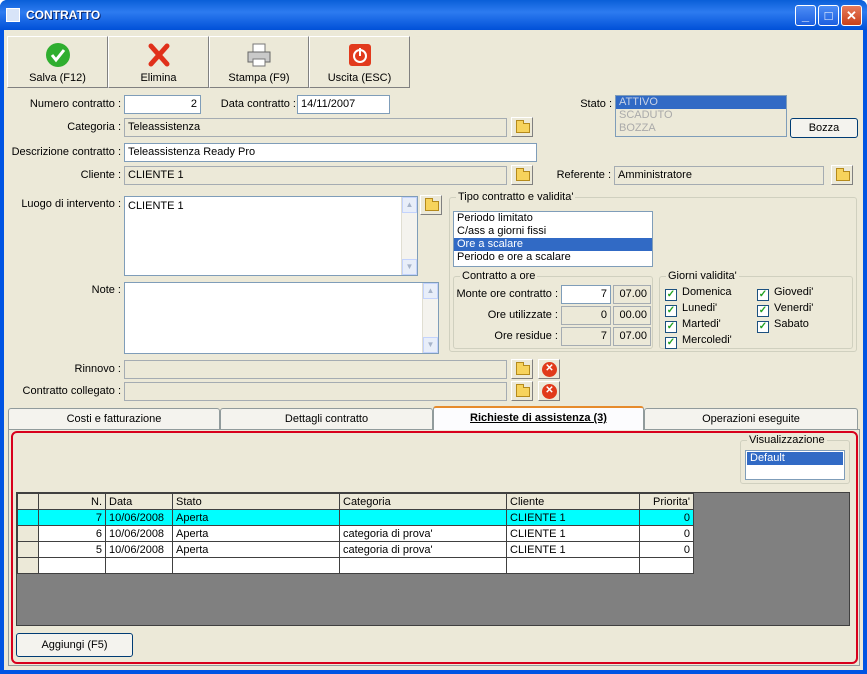 This screenshot has height=674, width=867. Describe the element at coordinates (139, 501) in the screenshot. I see `column-header: Data` at that location.